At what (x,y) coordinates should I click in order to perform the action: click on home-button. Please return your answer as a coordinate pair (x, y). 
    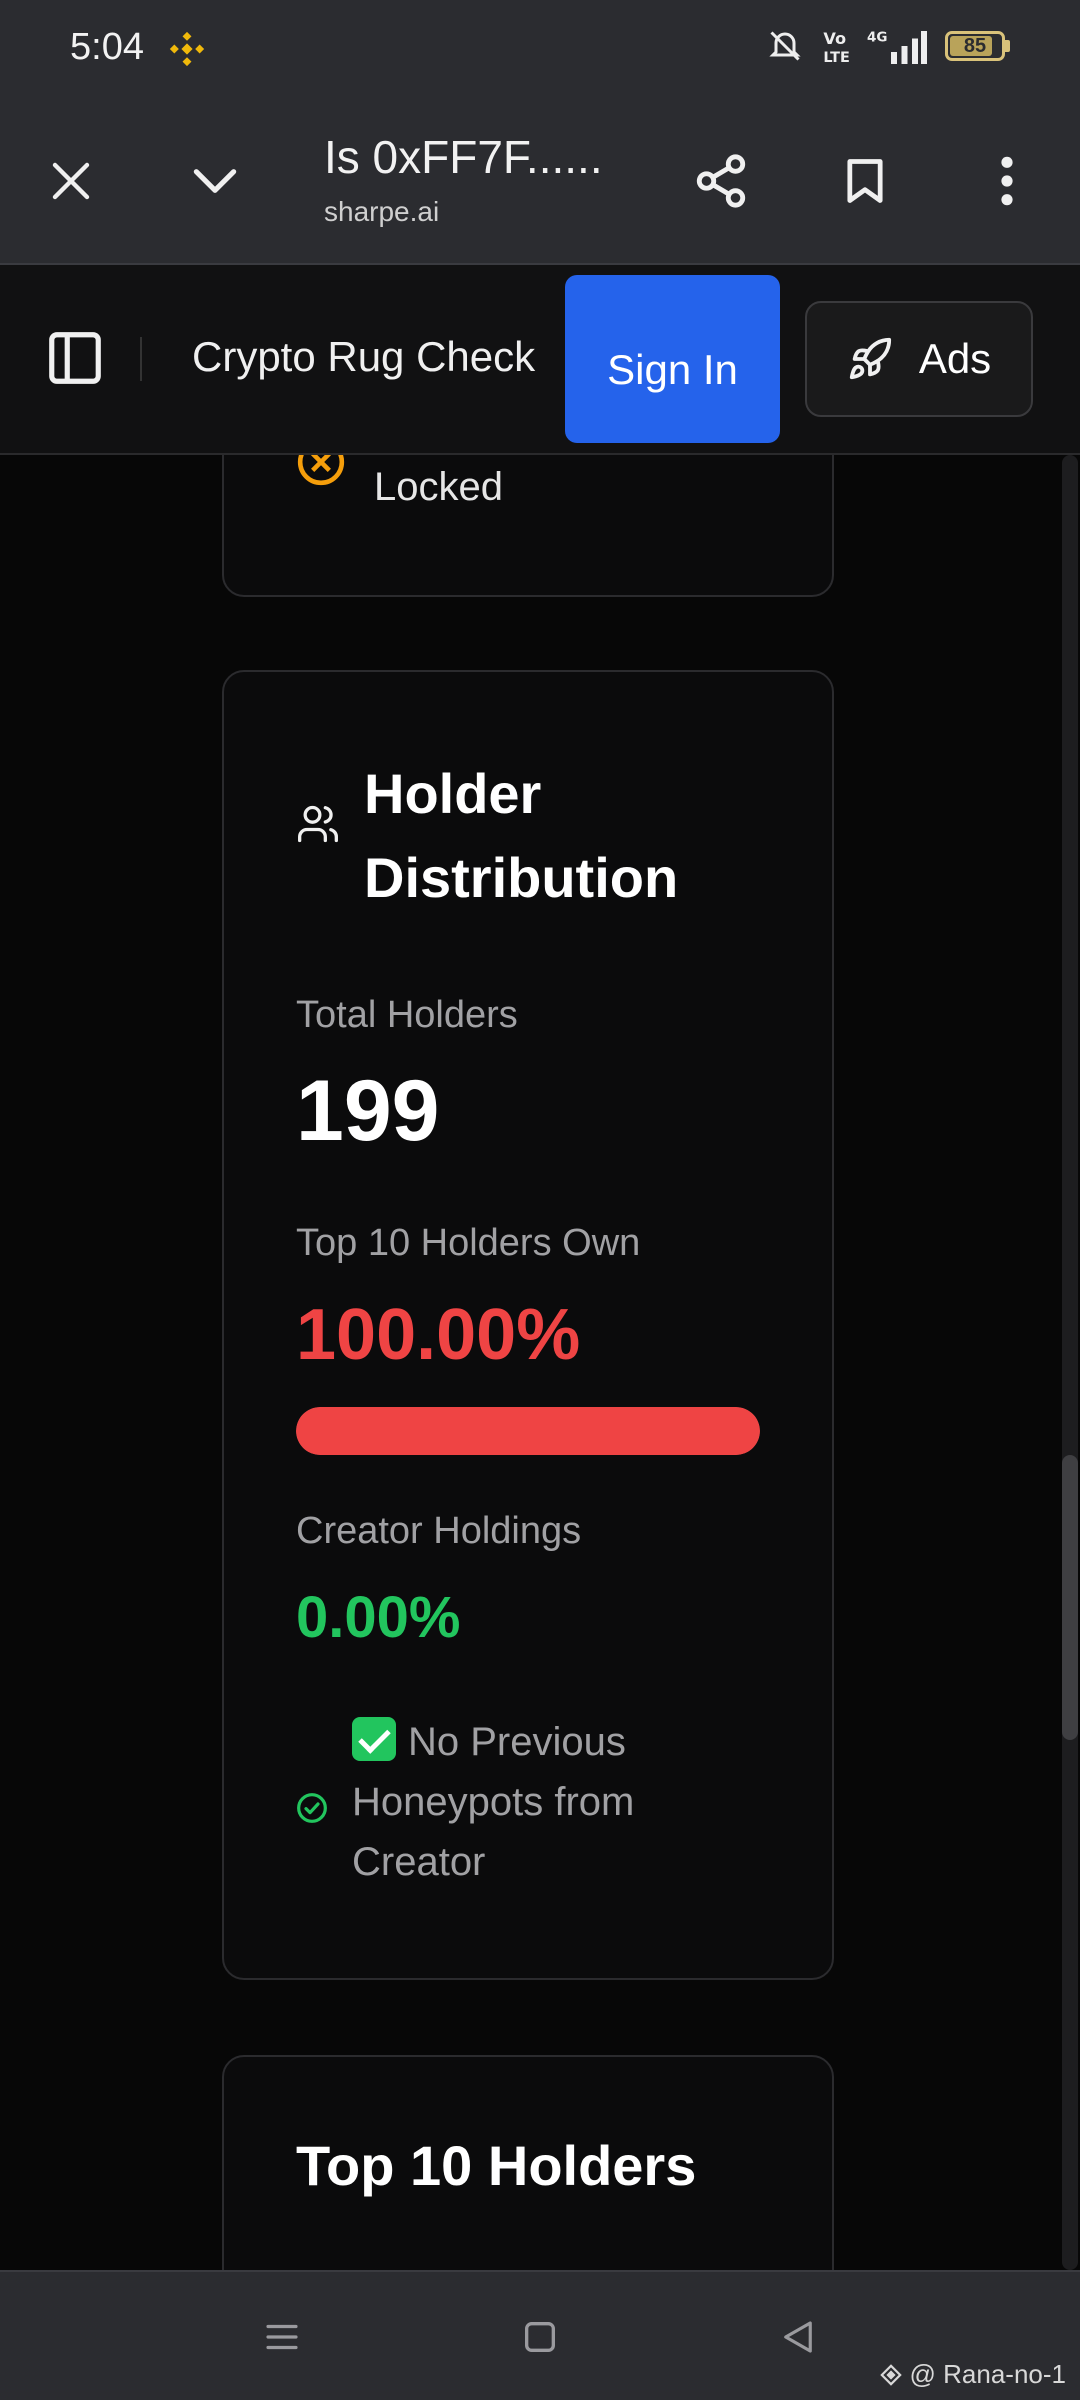
    Looking at the image, I should click on (540, 2337).